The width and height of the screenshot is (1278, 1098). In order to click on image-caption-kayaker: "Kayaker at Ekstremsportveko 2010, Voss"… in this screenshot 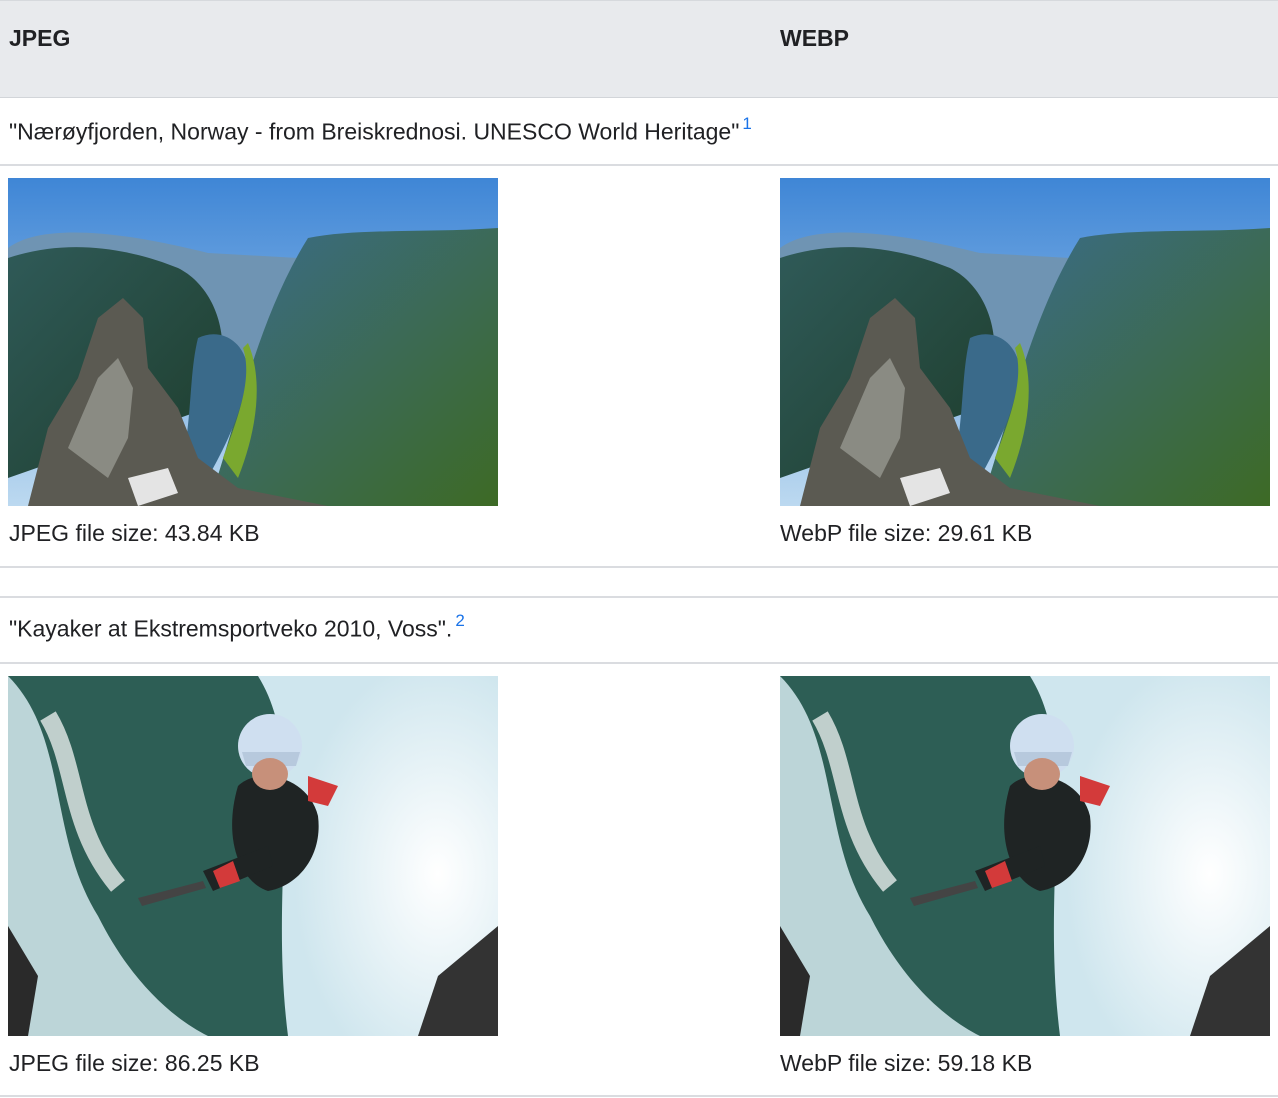, I will do `click(237, 627)`.